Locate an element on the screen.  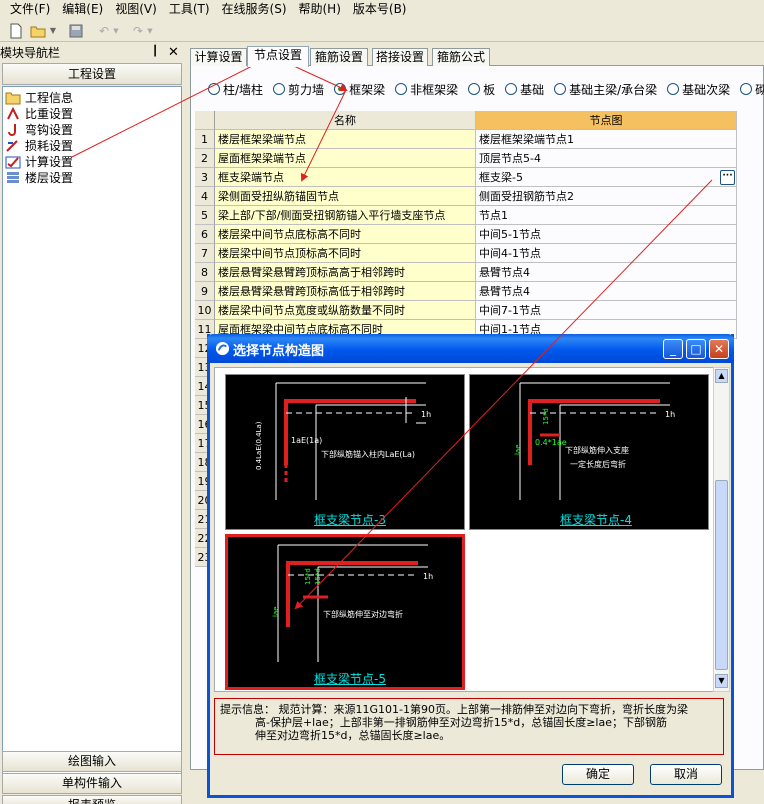
column-header-node-diagram: 节点图 is located at coordinates (606, 120).